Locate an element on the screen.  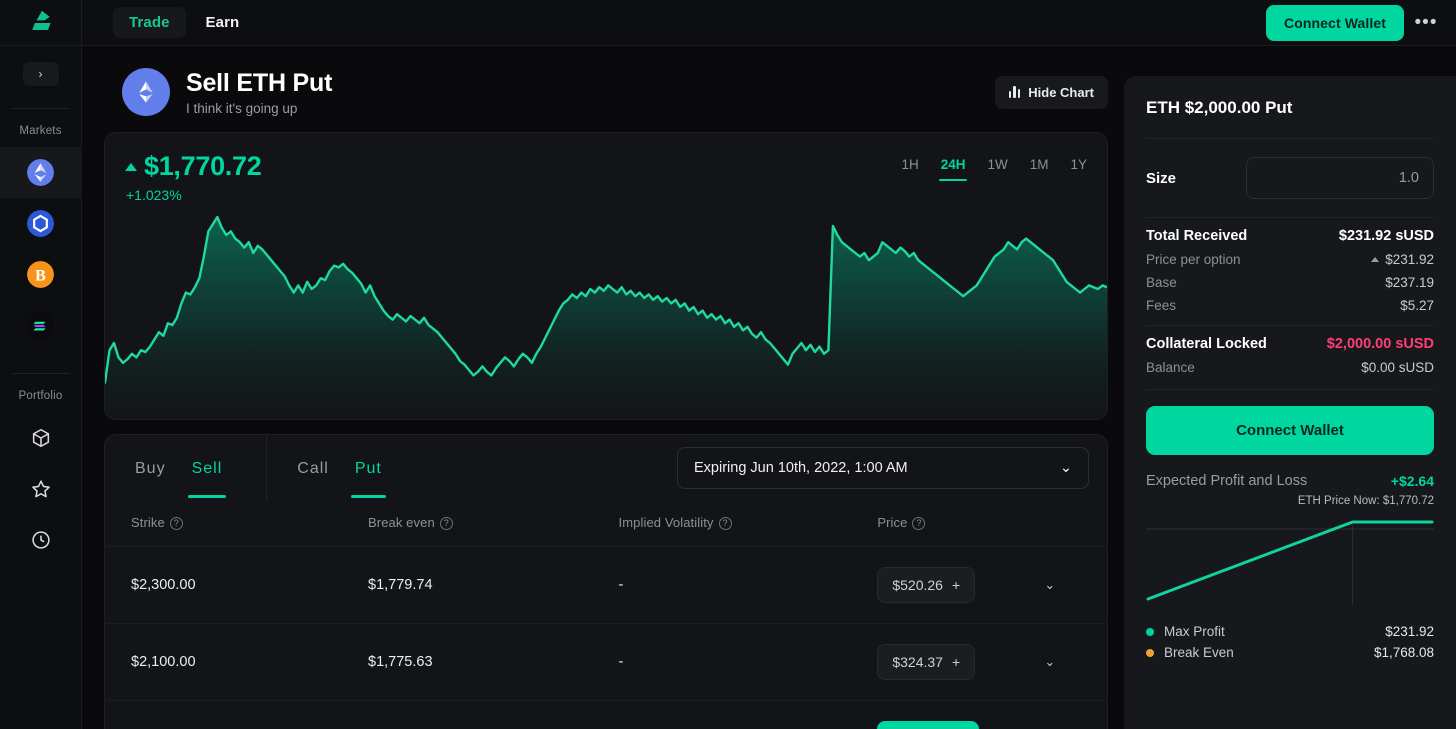
price-button-value: $324.37 is located at coordinates (917, 662).